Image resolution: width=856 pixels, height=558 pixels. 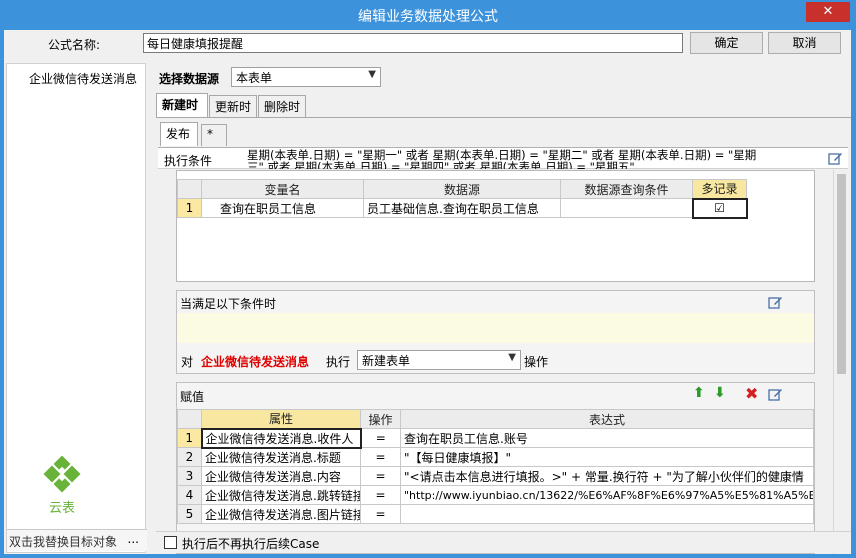 What do you see at coordinates (62, 508) in the screenshot?
I see `logo-text: 云表` at bounding box center [62, 508].